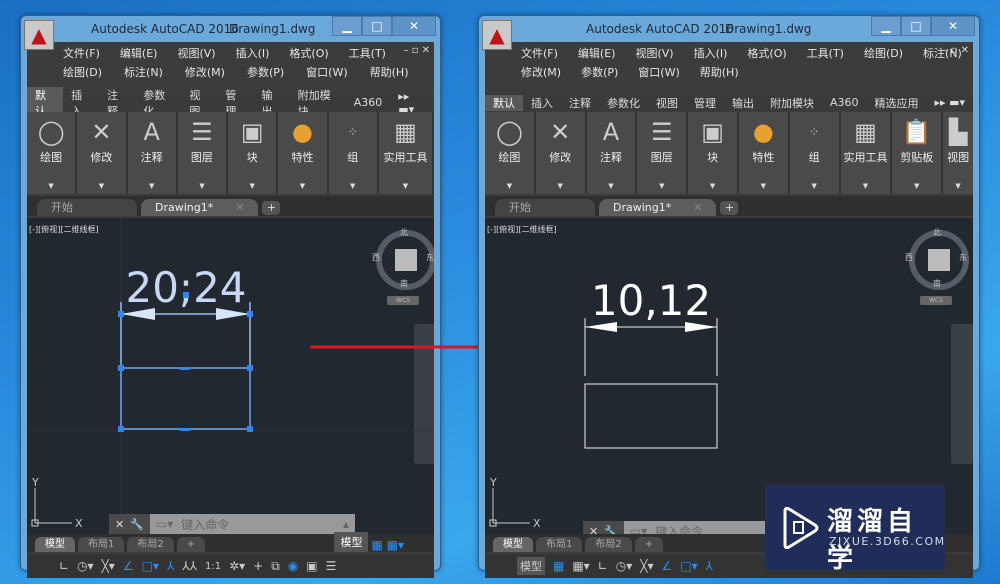 The height and width of the screenshot is (584, 1000). I want to click on rectangle, so click(651, 416).